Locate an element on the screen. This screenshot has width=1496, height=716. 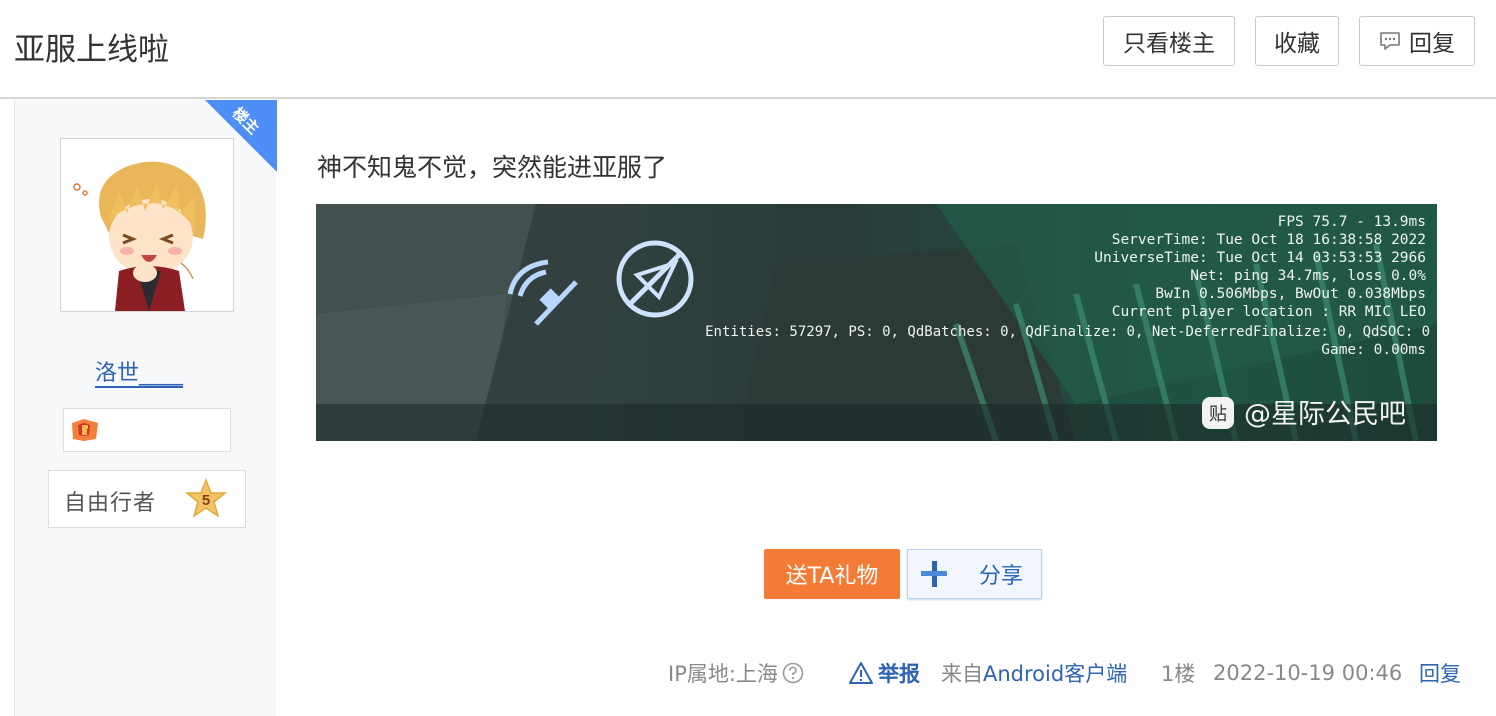
level-star-icon: 5 is located at coordinates (206, 498).